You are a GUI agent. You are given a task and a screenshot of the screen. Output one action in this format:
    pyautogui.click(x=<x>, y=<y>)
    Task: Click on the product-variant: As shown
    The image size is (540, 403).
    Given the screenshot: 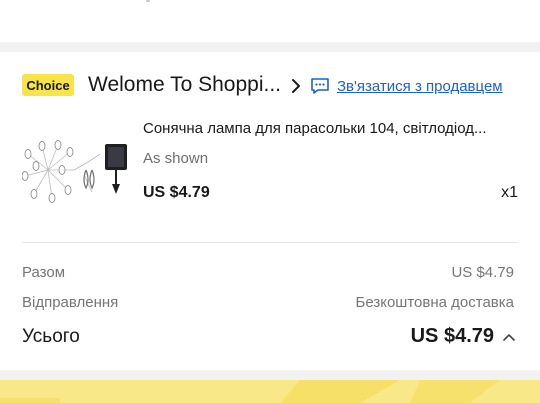 What is the action you would take?
    pyautogui.click(x=176, y=158)
    